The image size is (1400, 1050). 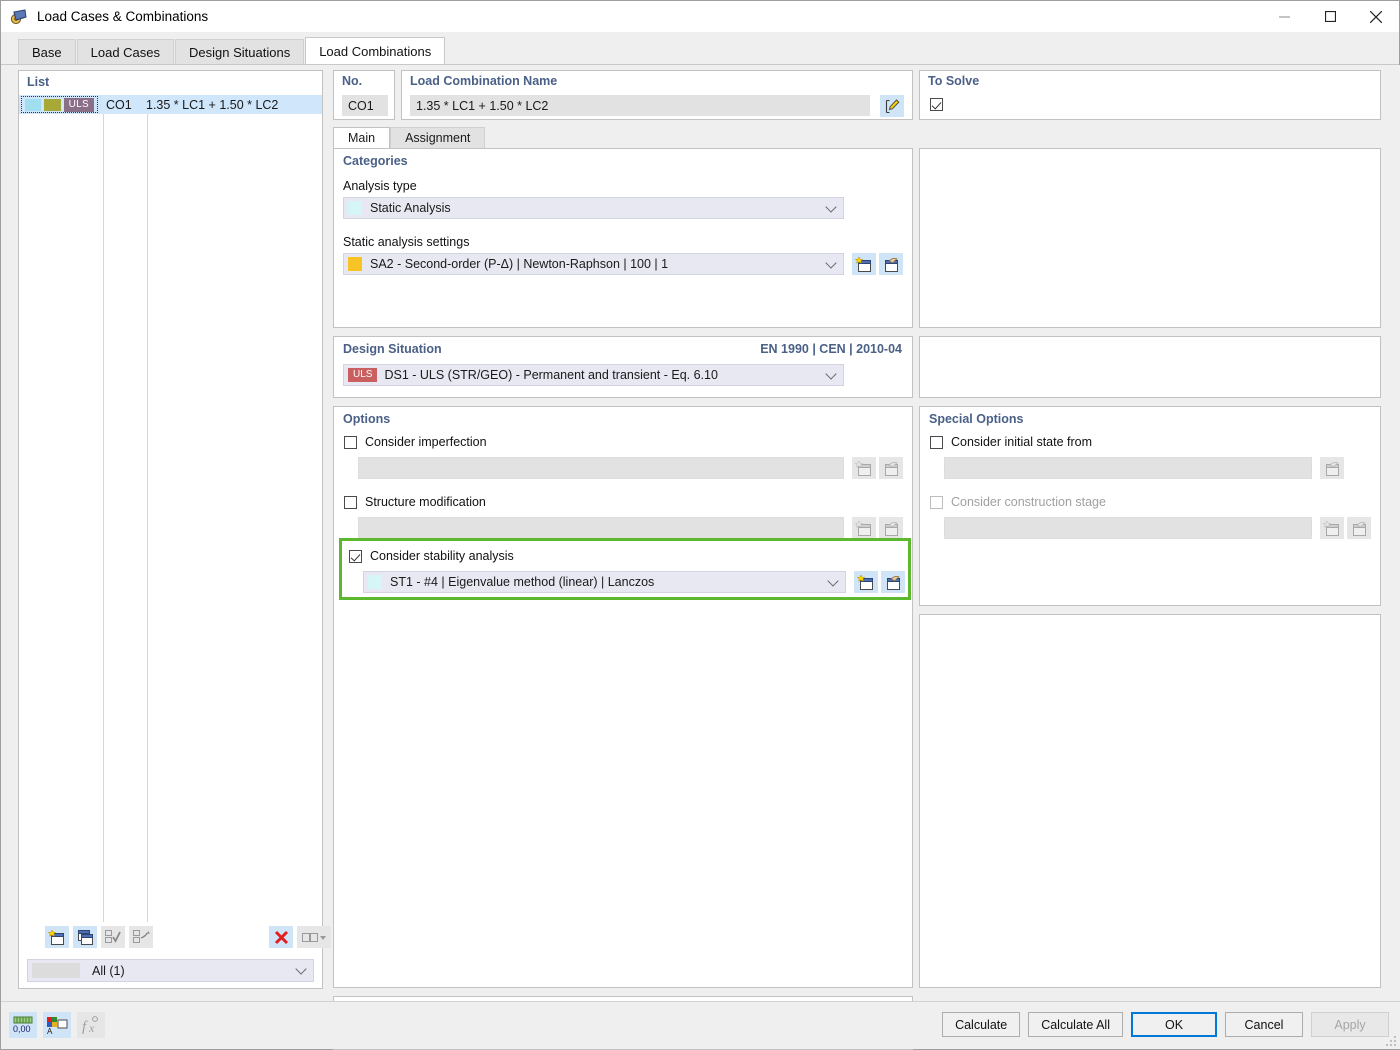 I want to click on sub-tab-strip: Main Assignment, so click(x=409, y=137).